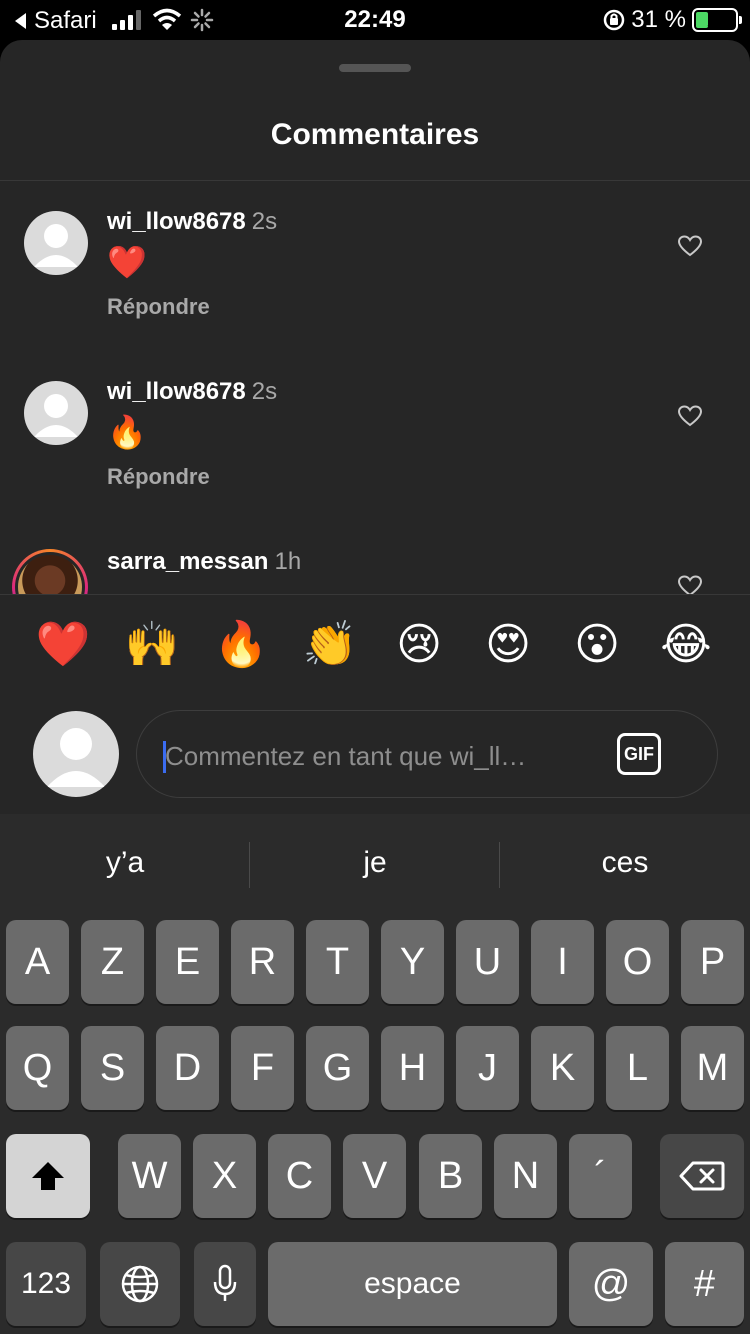 This screenshot has height=1334, width=750. I want to click on suggestion: y’a, so click(125, 863).